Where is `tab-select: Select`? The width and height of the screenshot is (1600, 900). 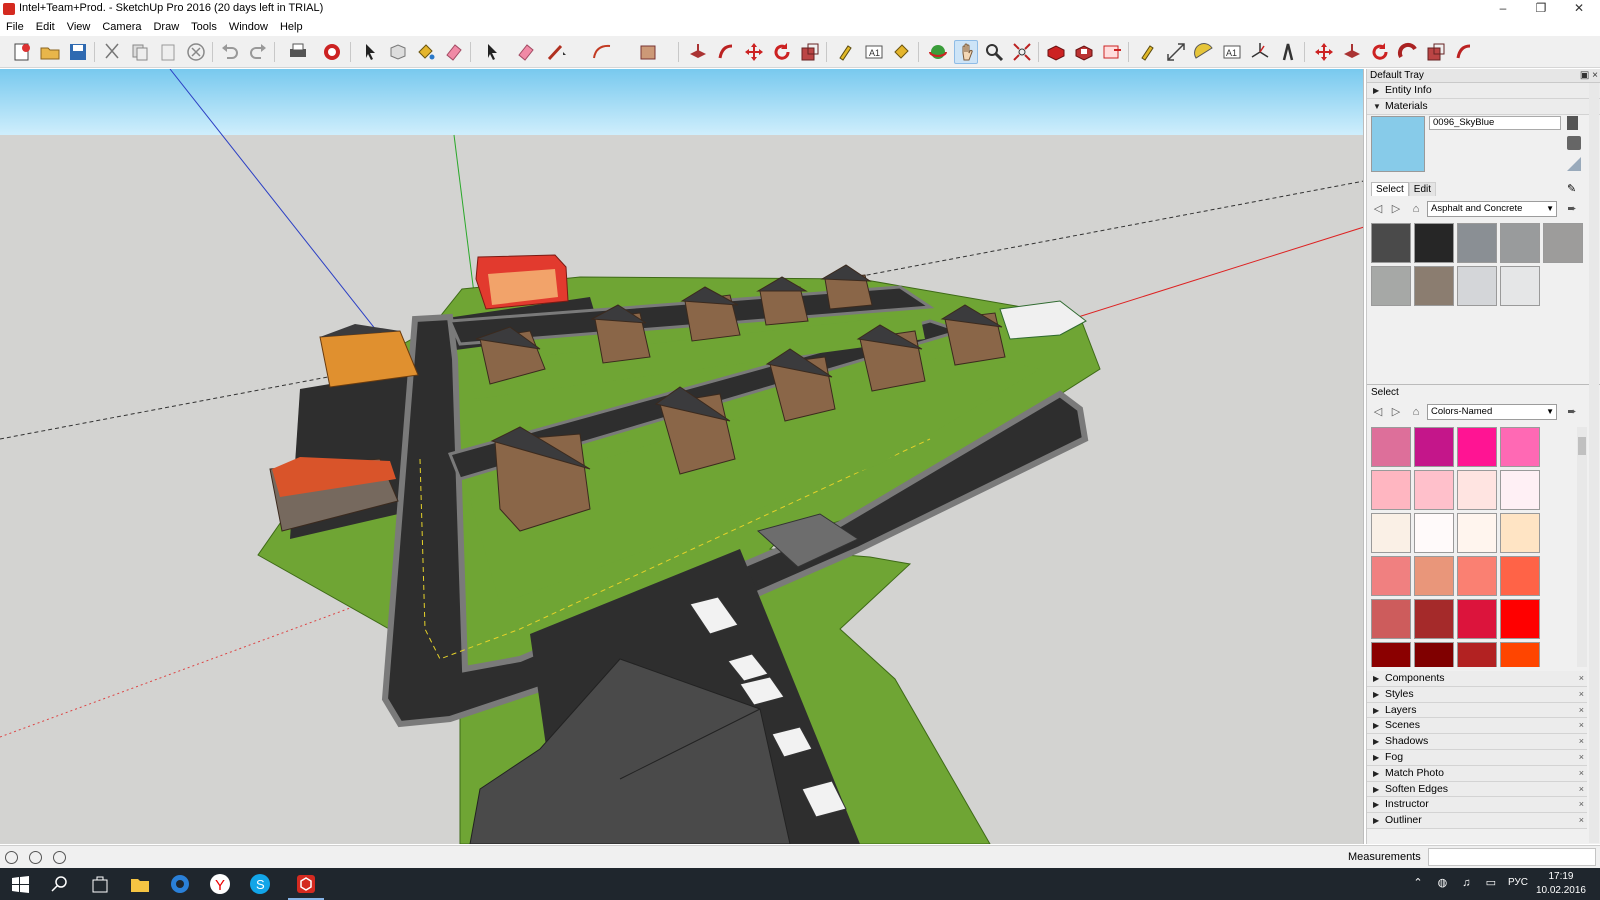 tab-select: Select is located at coordinates (1390, 189).